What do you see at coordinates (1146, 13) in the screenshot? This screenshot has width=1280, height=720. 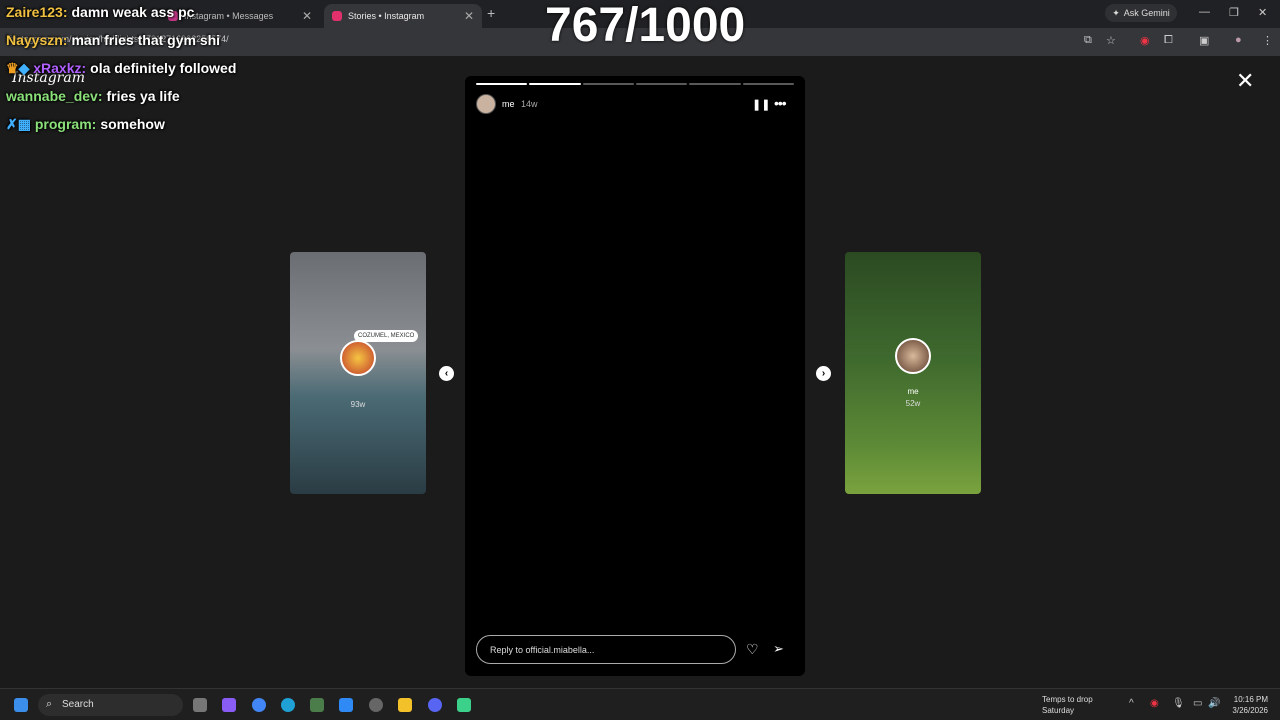 I see `ask-gemini-label: Ask Gemini` at bounding box center [1146, 13].